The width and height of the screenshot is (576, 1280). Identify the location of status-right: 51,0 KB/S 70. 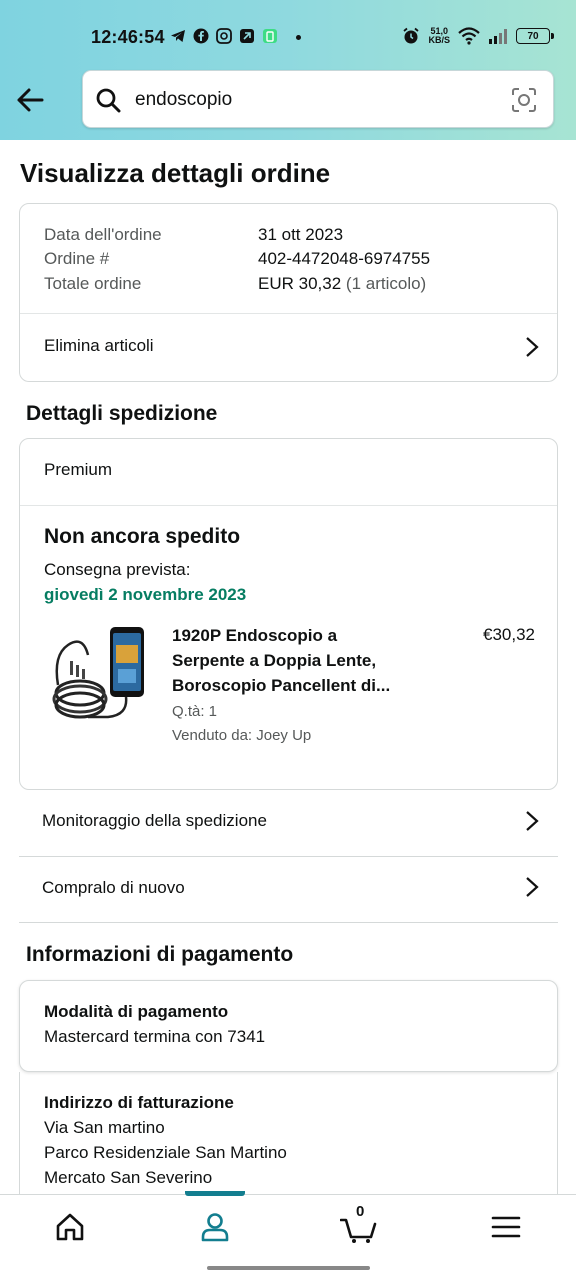
(478, 36).